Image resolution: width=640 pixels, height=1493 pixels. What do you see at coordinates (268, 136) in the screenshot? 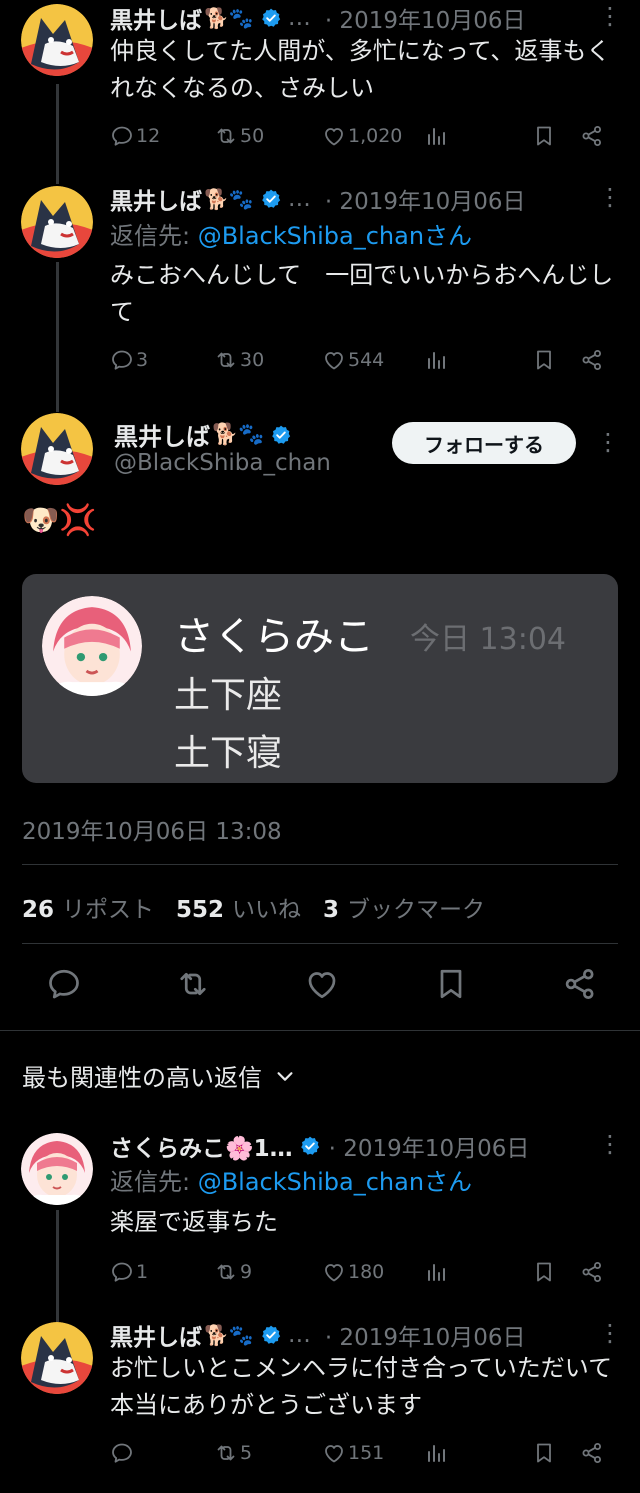
I see `retweet-button: 50` at bounding box center [268, 136].